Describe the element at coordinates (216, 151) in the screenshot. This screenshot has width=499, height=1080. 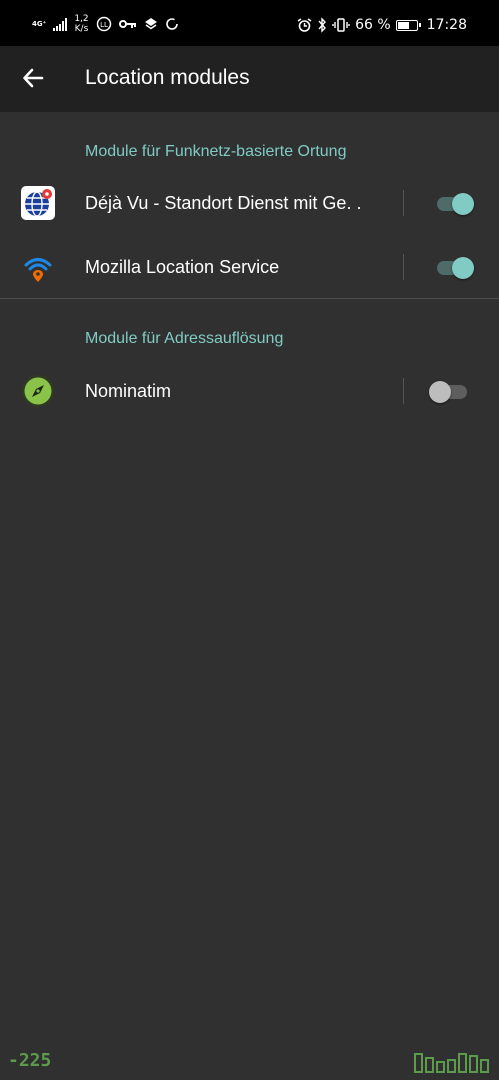
I see `section-header-network: Module für Funknetz-basierte Ortung` at that location.